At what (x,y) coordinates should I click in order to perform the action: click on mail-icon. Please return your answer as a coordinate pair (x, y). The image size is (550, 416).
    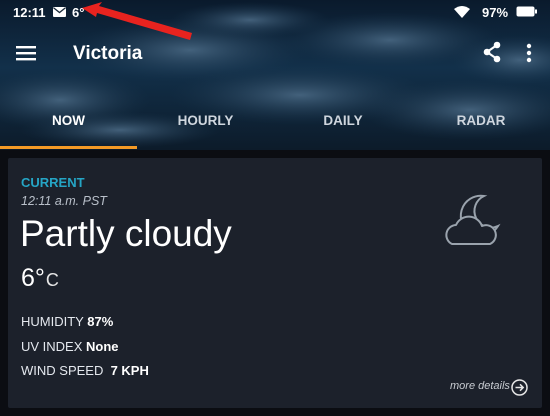
    Looking at the image, I should click on (59, 12).